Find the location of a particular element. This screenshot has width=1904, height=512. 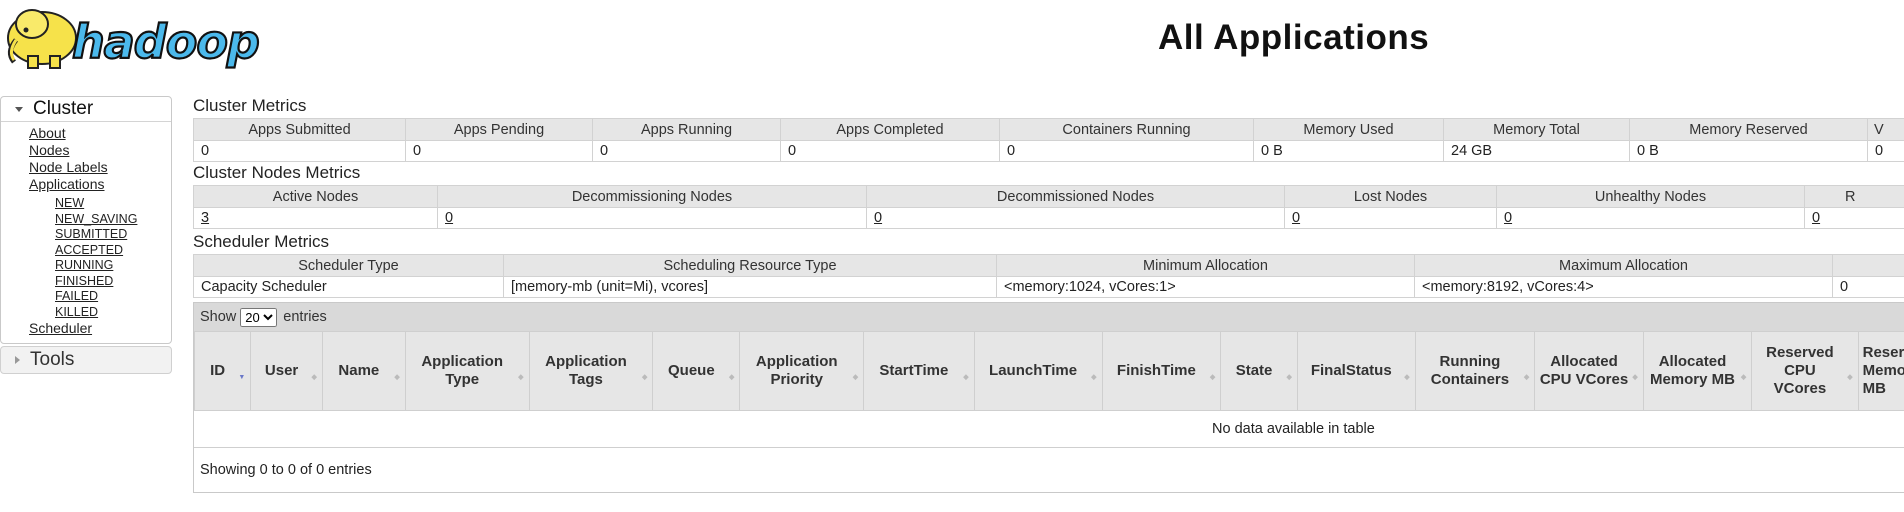

column-state: State ◆ is located at coordinates (1259, 371).